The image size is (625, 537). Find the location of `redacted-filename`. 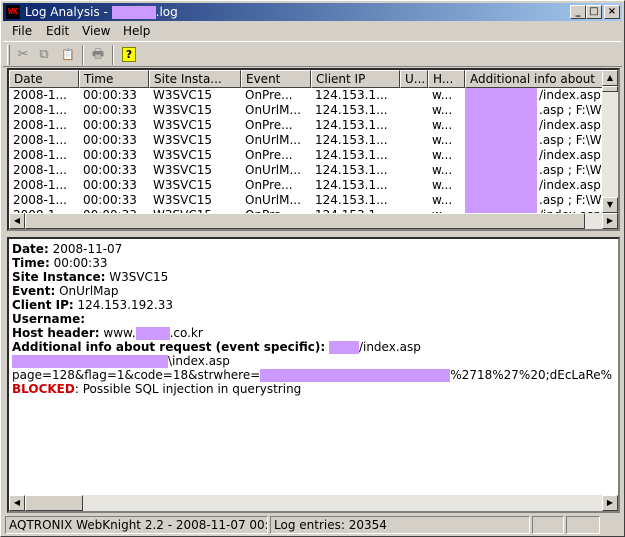

redacted-filename is located at coordinates (133, 12).